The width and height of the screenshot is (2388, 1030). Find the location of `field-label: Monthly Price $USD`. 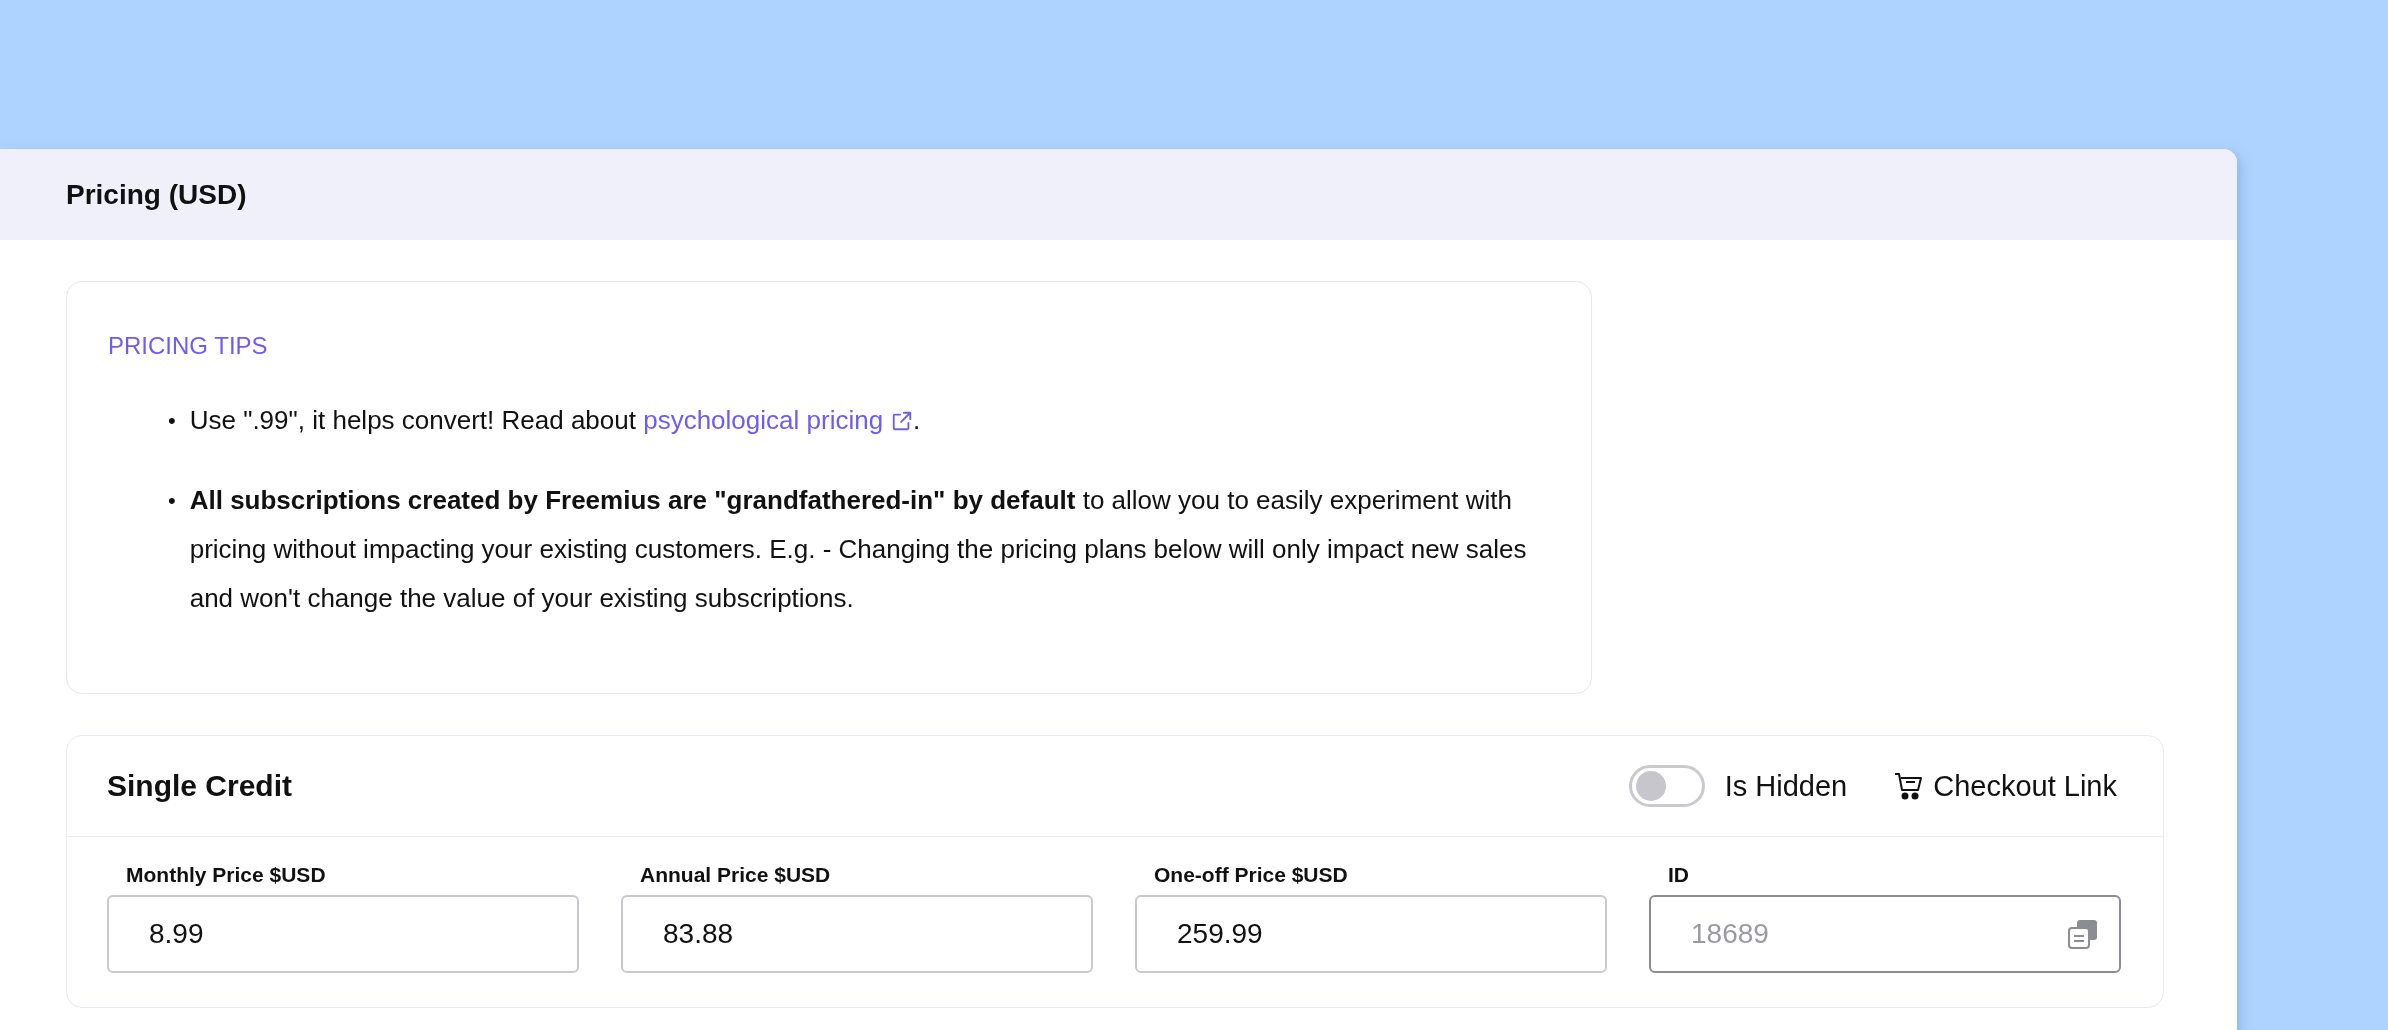

field-label: Monthly Price $USD is located at coordinates (226, 875).